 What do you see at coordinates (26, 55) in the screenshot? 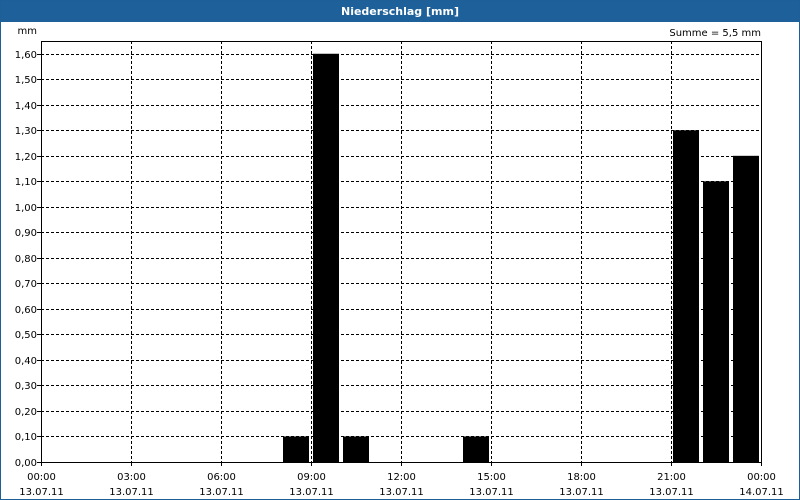
I see `y-tick-label: 1,60` at bounding box center [26, 55].